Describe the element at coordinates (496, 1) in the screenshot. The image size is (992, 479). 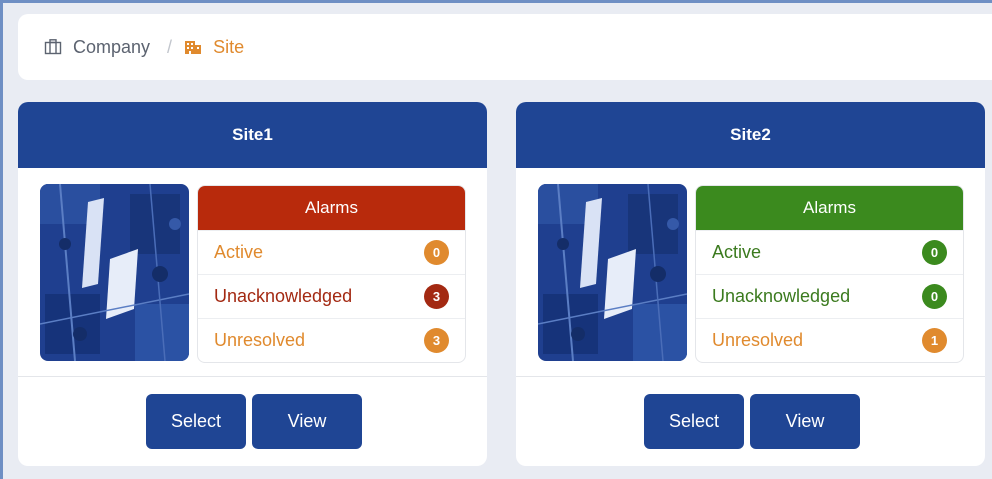
I see `window-frame-top` at that location.